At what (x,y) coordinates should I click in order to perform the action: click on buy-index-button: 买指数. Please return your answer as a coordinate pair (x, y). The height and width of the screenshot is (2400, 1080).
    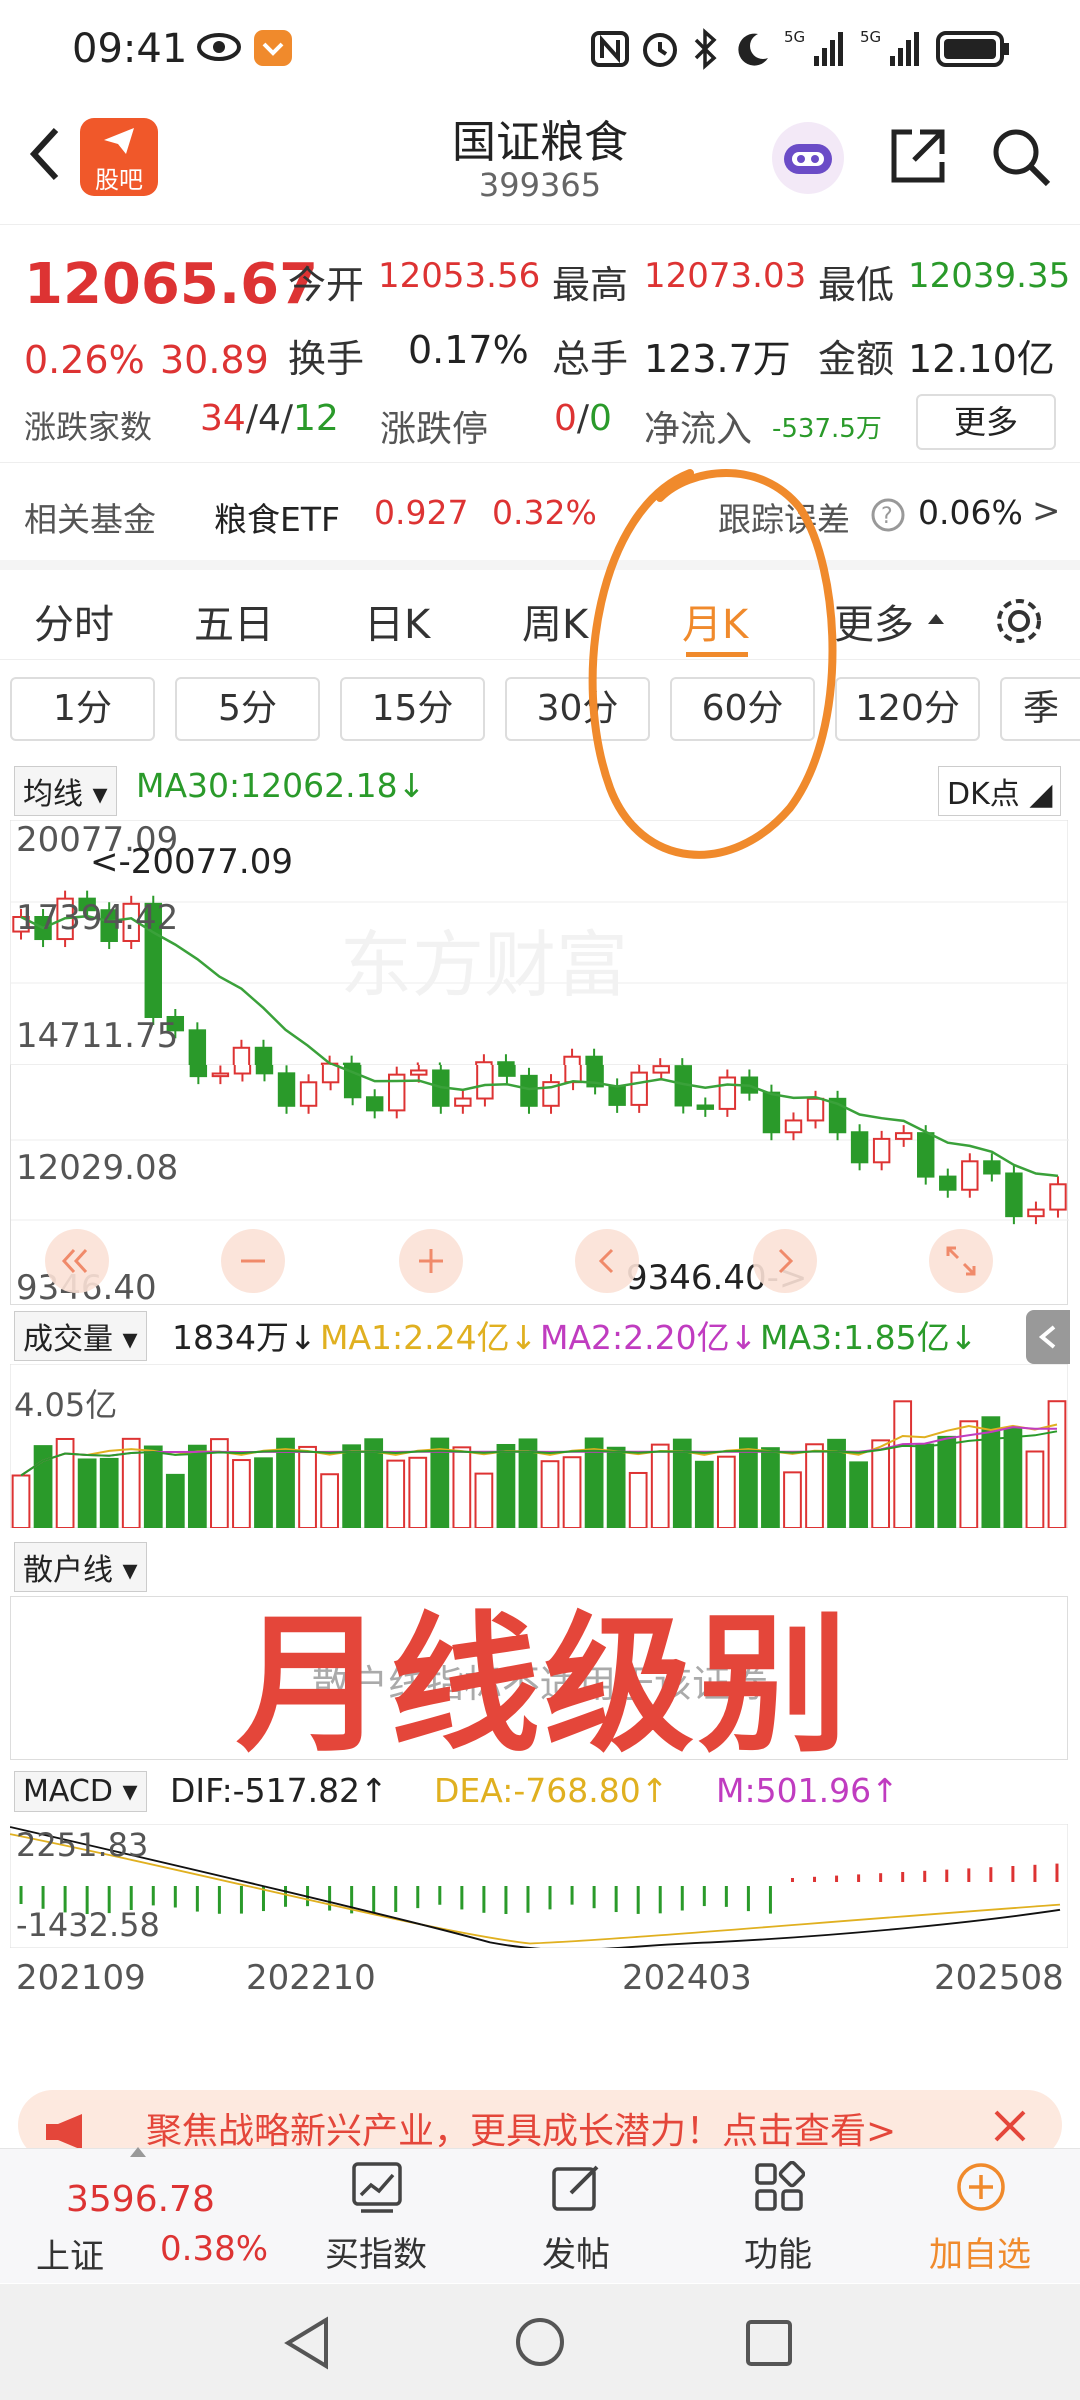
    Looking at the image, I should click on (376, 2216).